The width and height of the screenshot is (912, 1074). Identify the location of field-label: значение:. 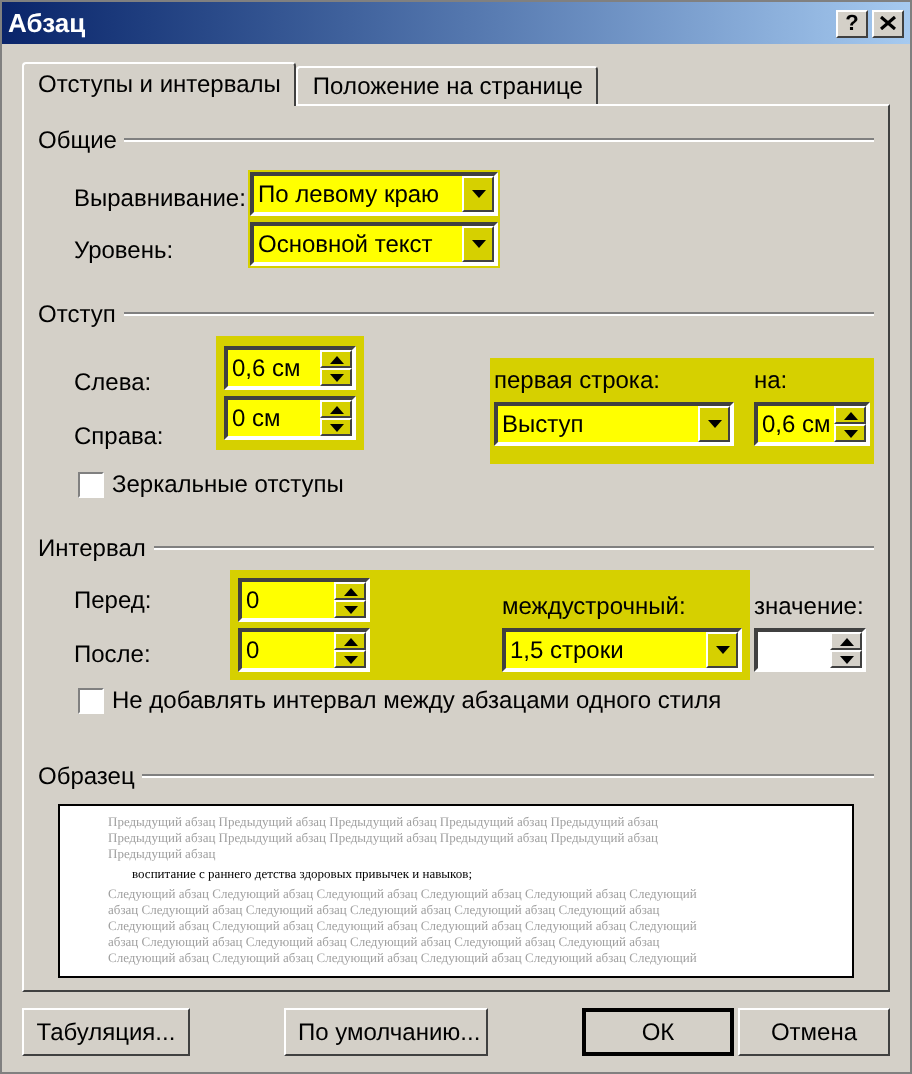
(810, 607).